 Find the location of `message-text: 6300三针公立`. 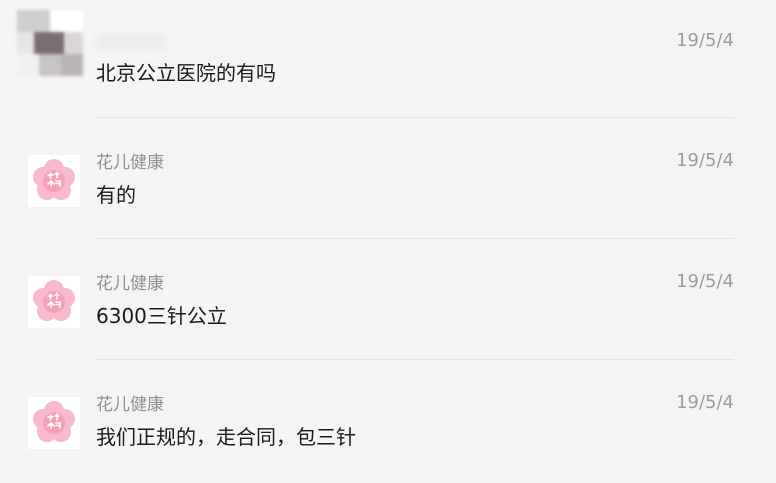

message-text: 6300三针公立 is located at coordinates (161, 316).